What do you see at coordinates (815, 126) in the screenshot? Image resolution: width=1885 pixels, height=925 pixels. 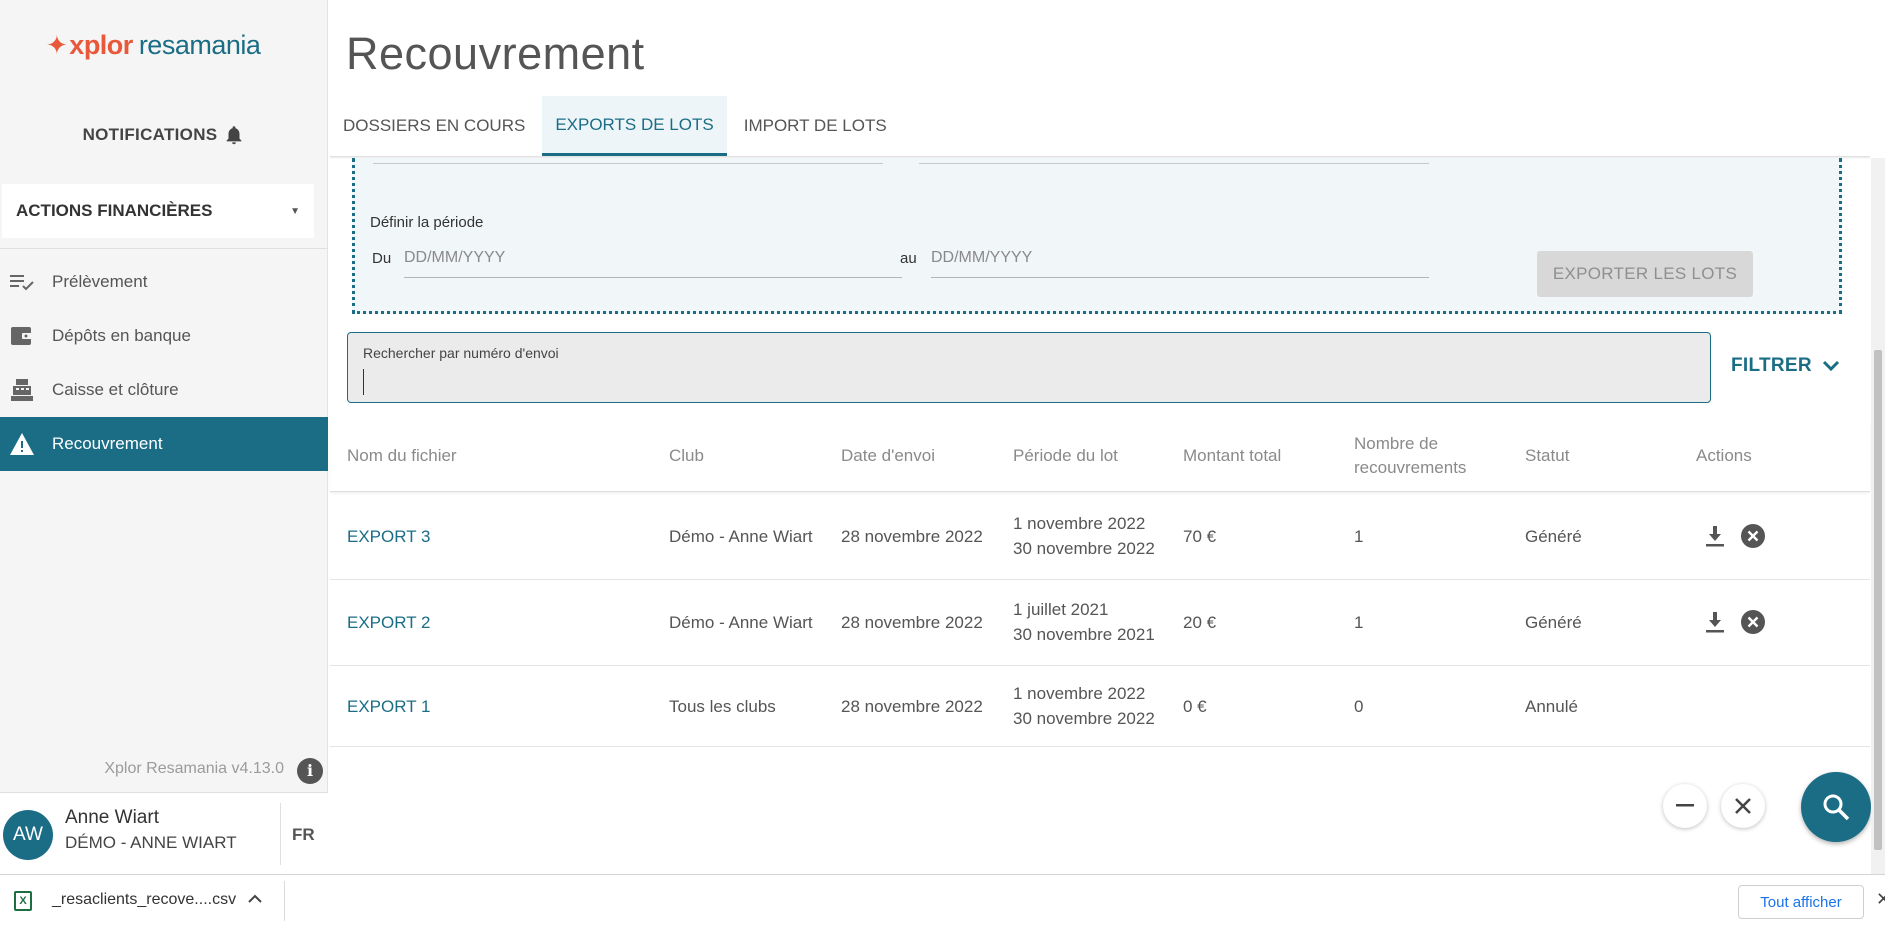 I see `tab-import-de-lots: IMPORT DE LOTS` at bounding box center [815, 126].